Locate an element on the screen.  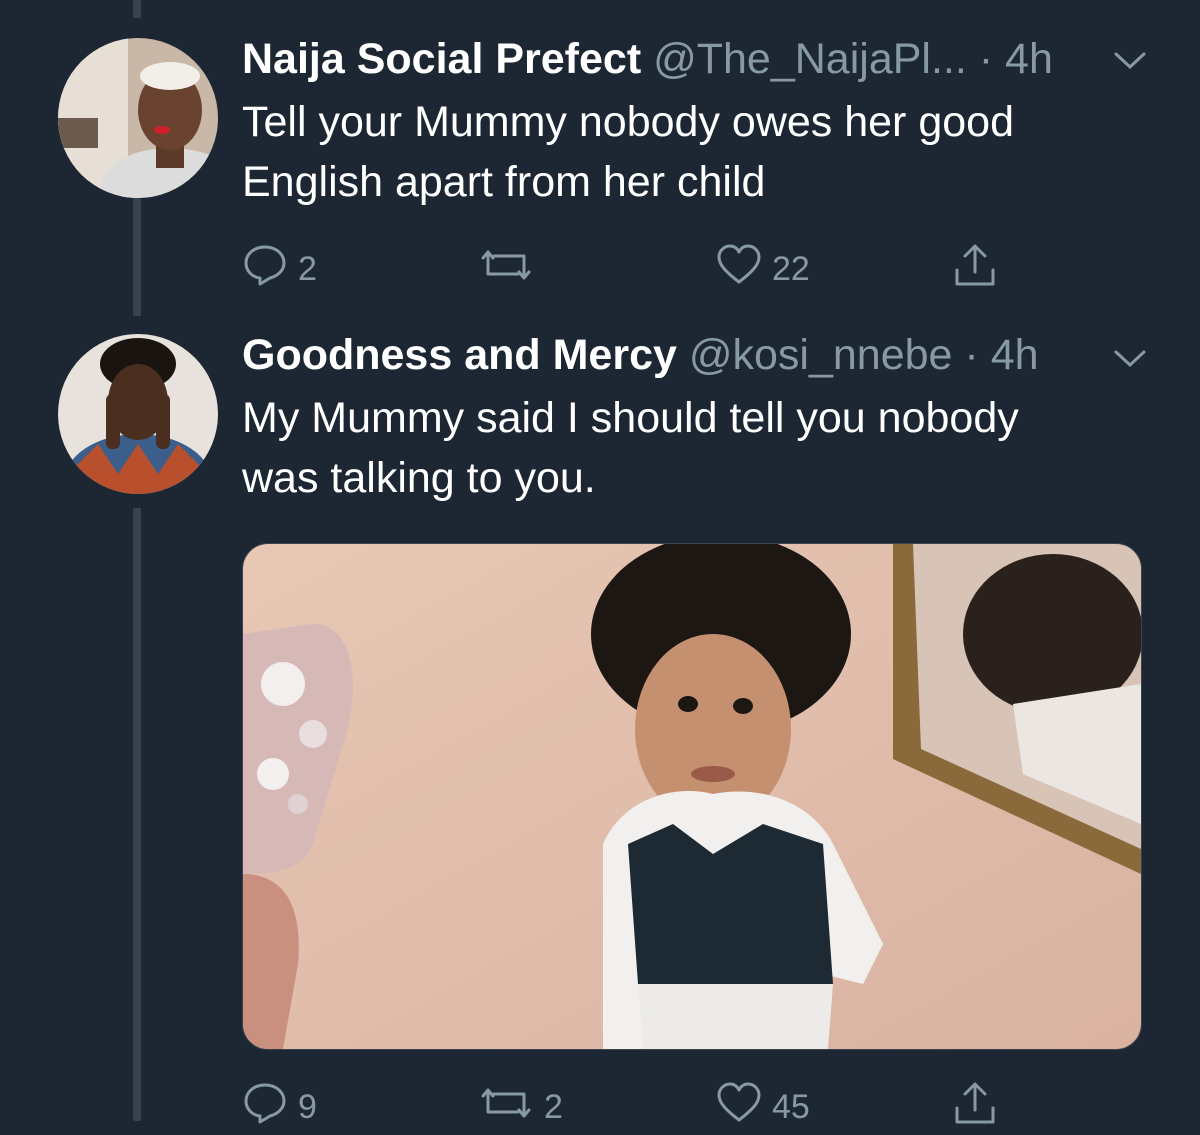
user-handle: @kosi_nnebe is located at coordinates (821, 355).